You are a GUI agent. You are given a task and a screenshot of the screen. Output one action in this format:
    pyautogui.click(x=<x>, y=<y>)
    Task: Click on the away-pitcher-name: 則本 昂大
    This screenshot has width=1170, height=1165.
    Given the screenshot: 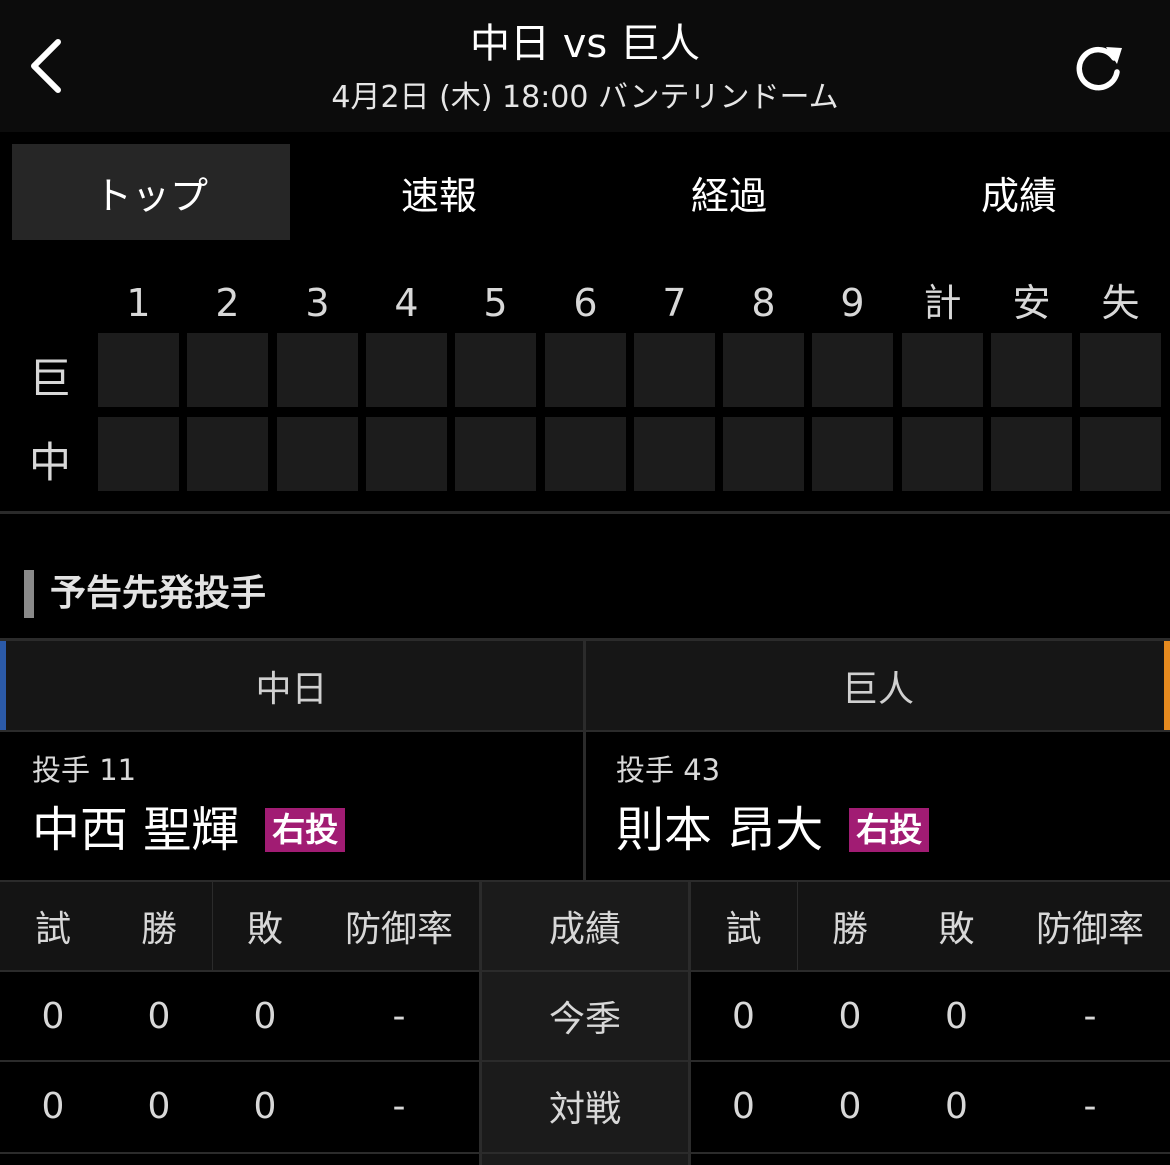 What is the action you would take?
    pyautogui.click(x=720, y=830)
    